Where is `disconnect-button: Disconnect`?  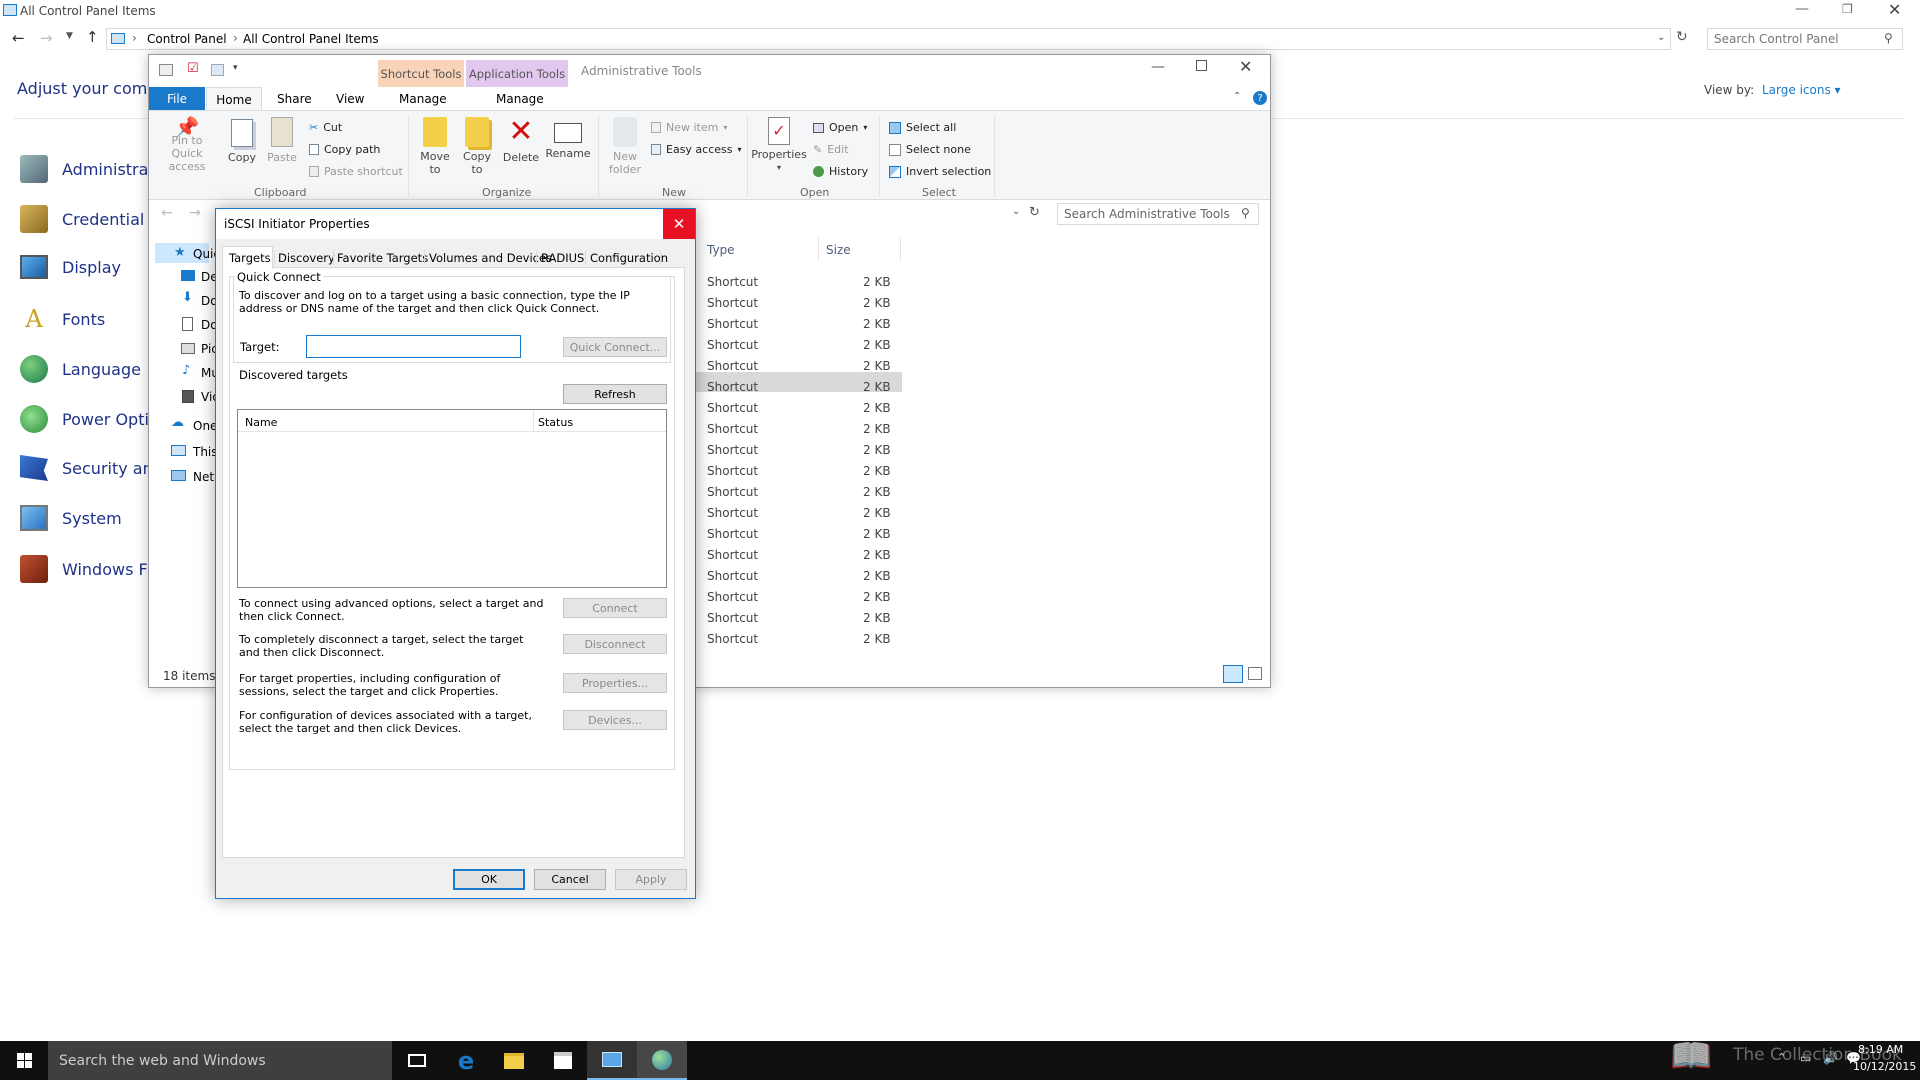
disconnect-button: Disconnect is located at coordinates (615, 644).